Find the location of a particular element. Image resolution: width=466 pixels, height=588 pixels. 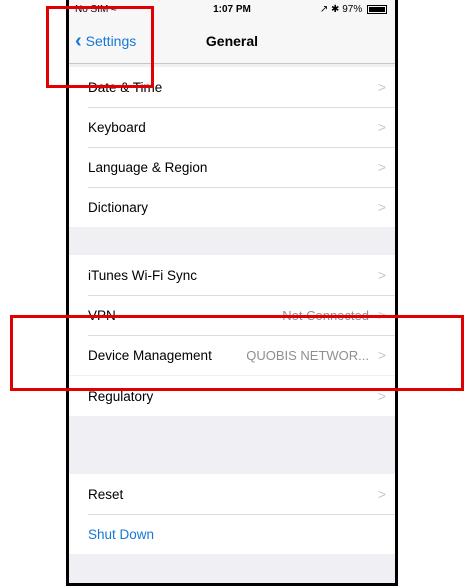

row-shut-down: Shut Down is located at coordinates (232, 534).